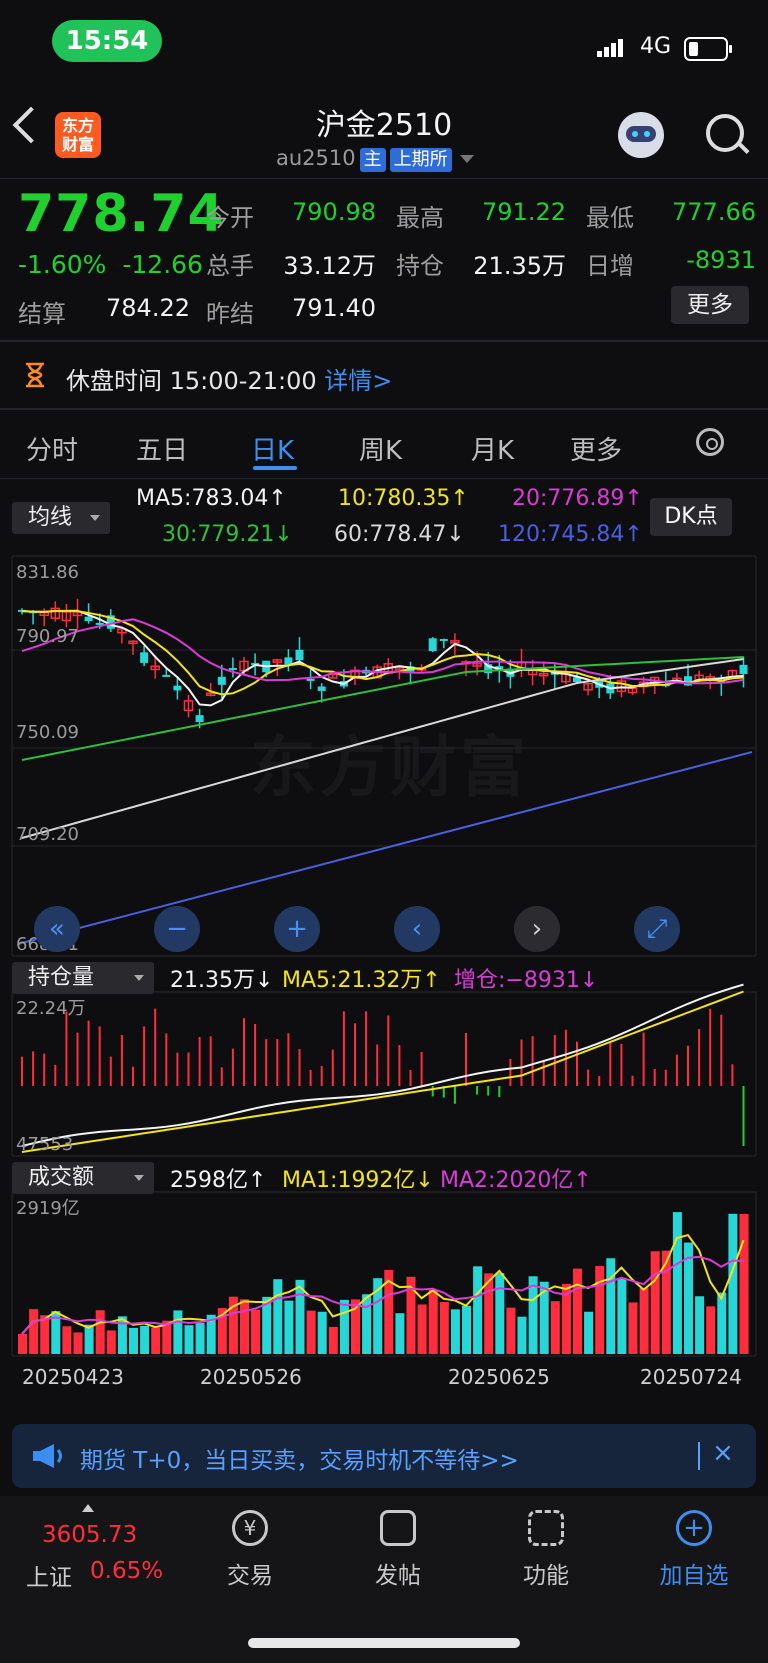  I want to click on indicator-select-turnover: 成交额, so click(83, 1178).